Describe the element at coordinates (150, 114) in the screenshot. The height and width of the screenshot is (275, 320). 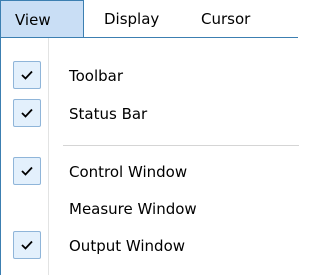
I see `menu-item-status-bar: Status Bar` at that location.